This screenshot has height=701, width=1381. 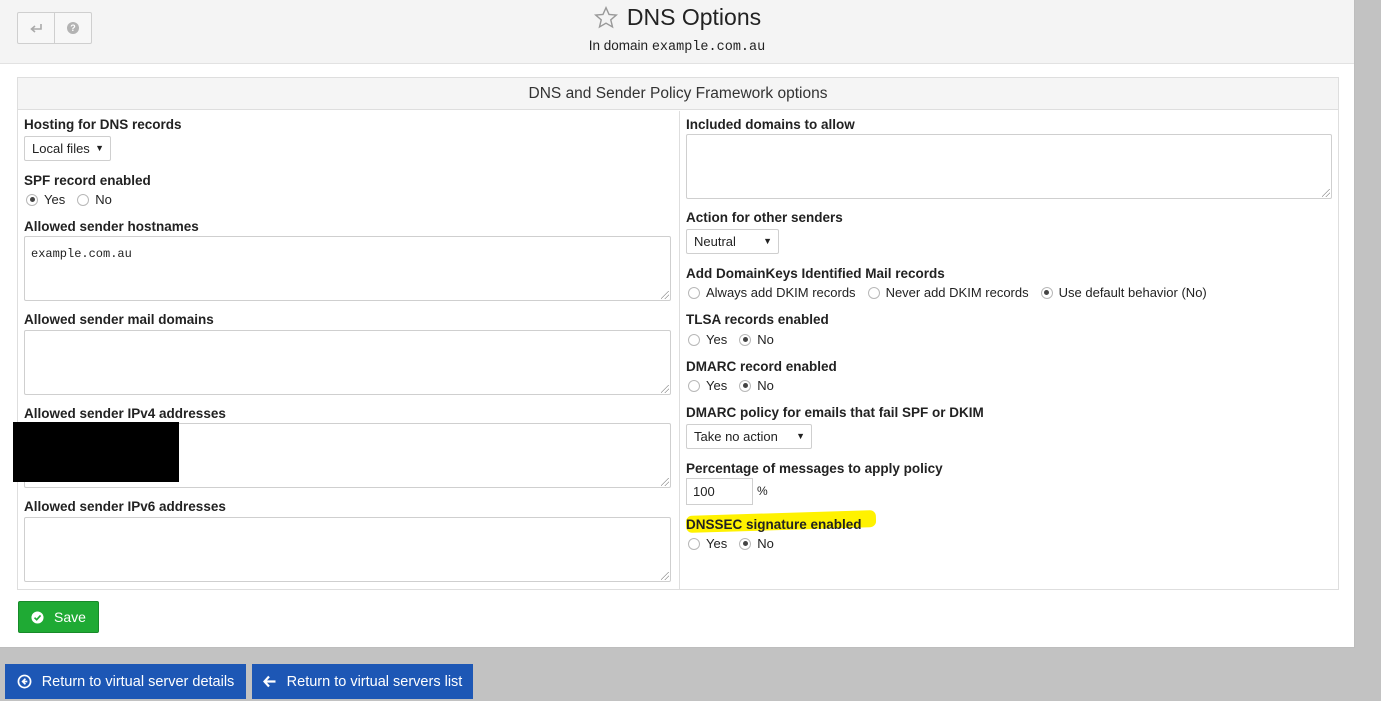 What do you see at coordinates (347, 268) in the screenshot?
I see `sender-hostnames-textarea: example.com.au` at bounding box center [347, 268].